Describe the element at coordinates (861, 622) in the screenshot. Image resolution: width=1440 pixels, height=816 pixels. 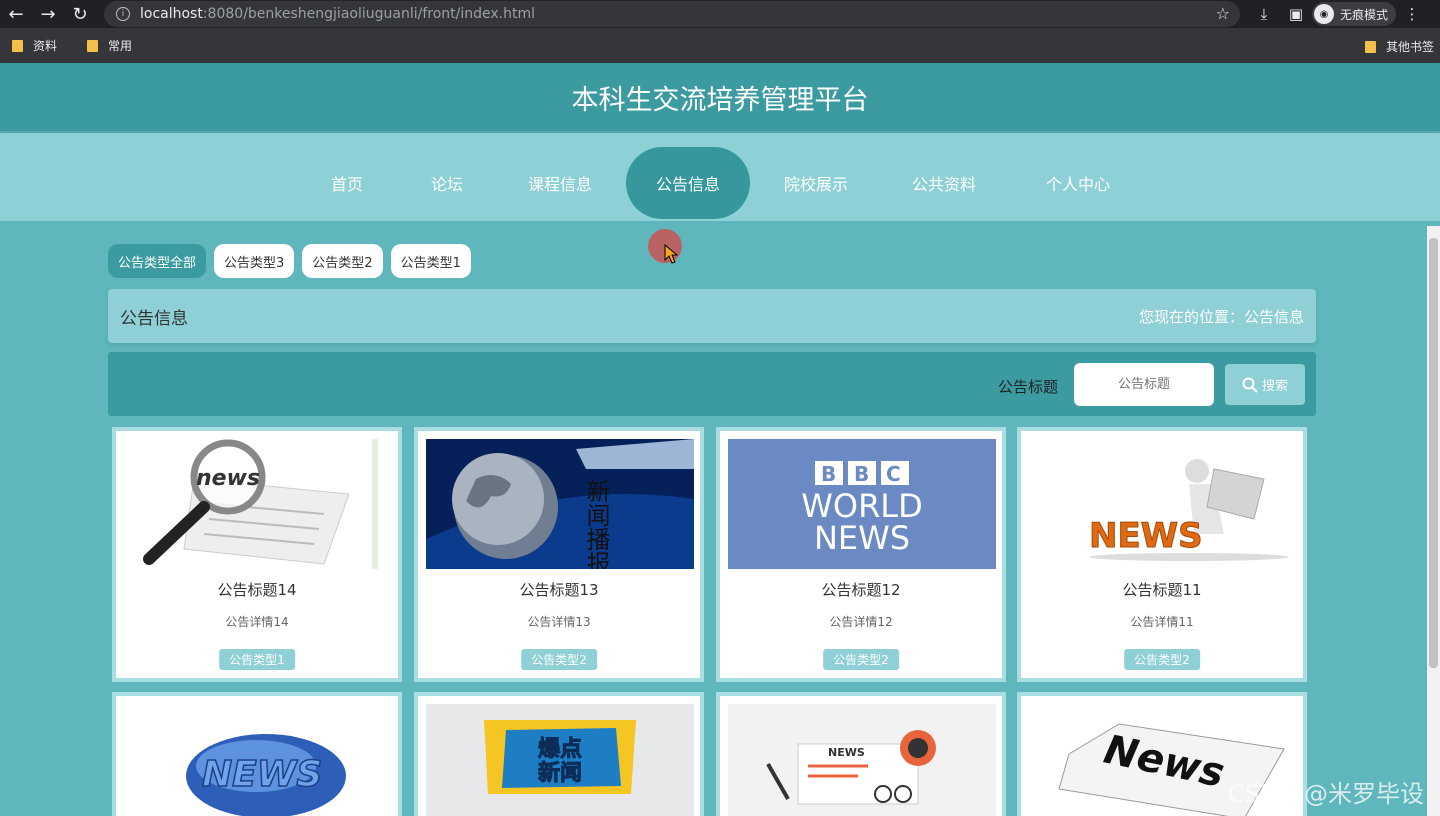
I see `card-detail: 公告详情12` at that location.